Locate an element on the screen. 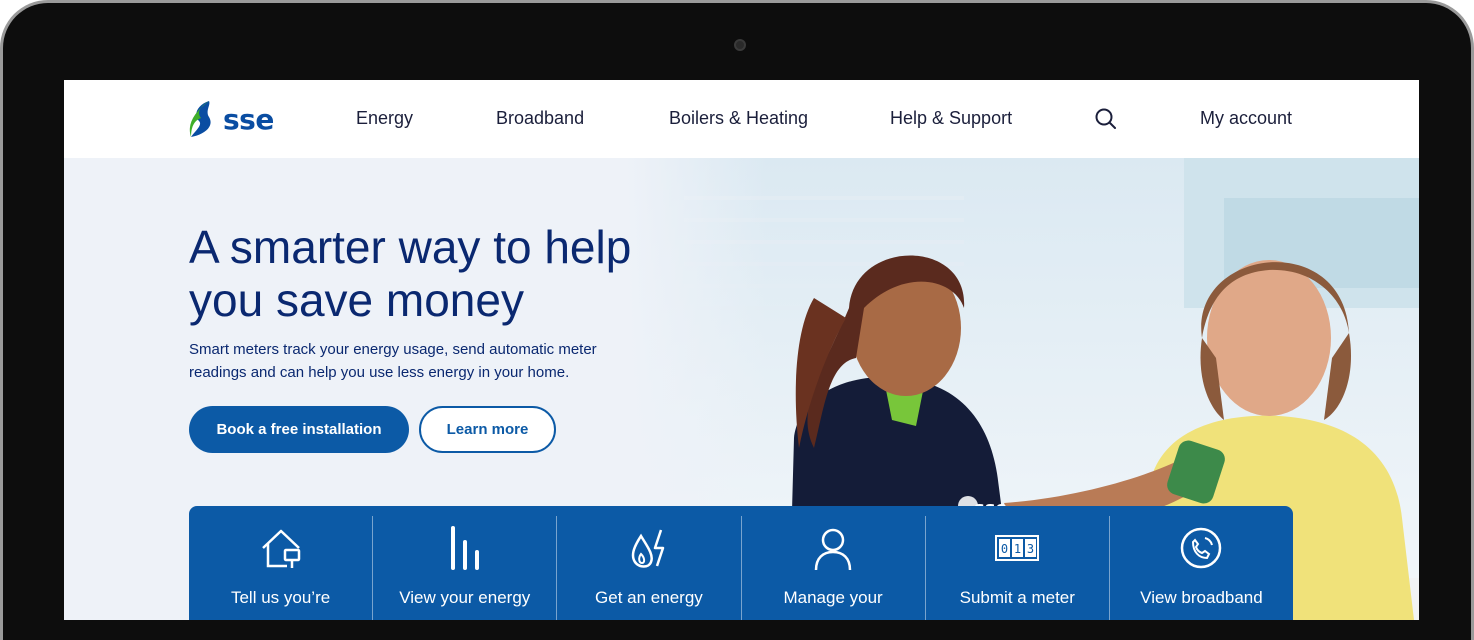 This screenshot has width=1474, height=640. tile-get-energy: Get an energy is located at coordinates (648, 568).